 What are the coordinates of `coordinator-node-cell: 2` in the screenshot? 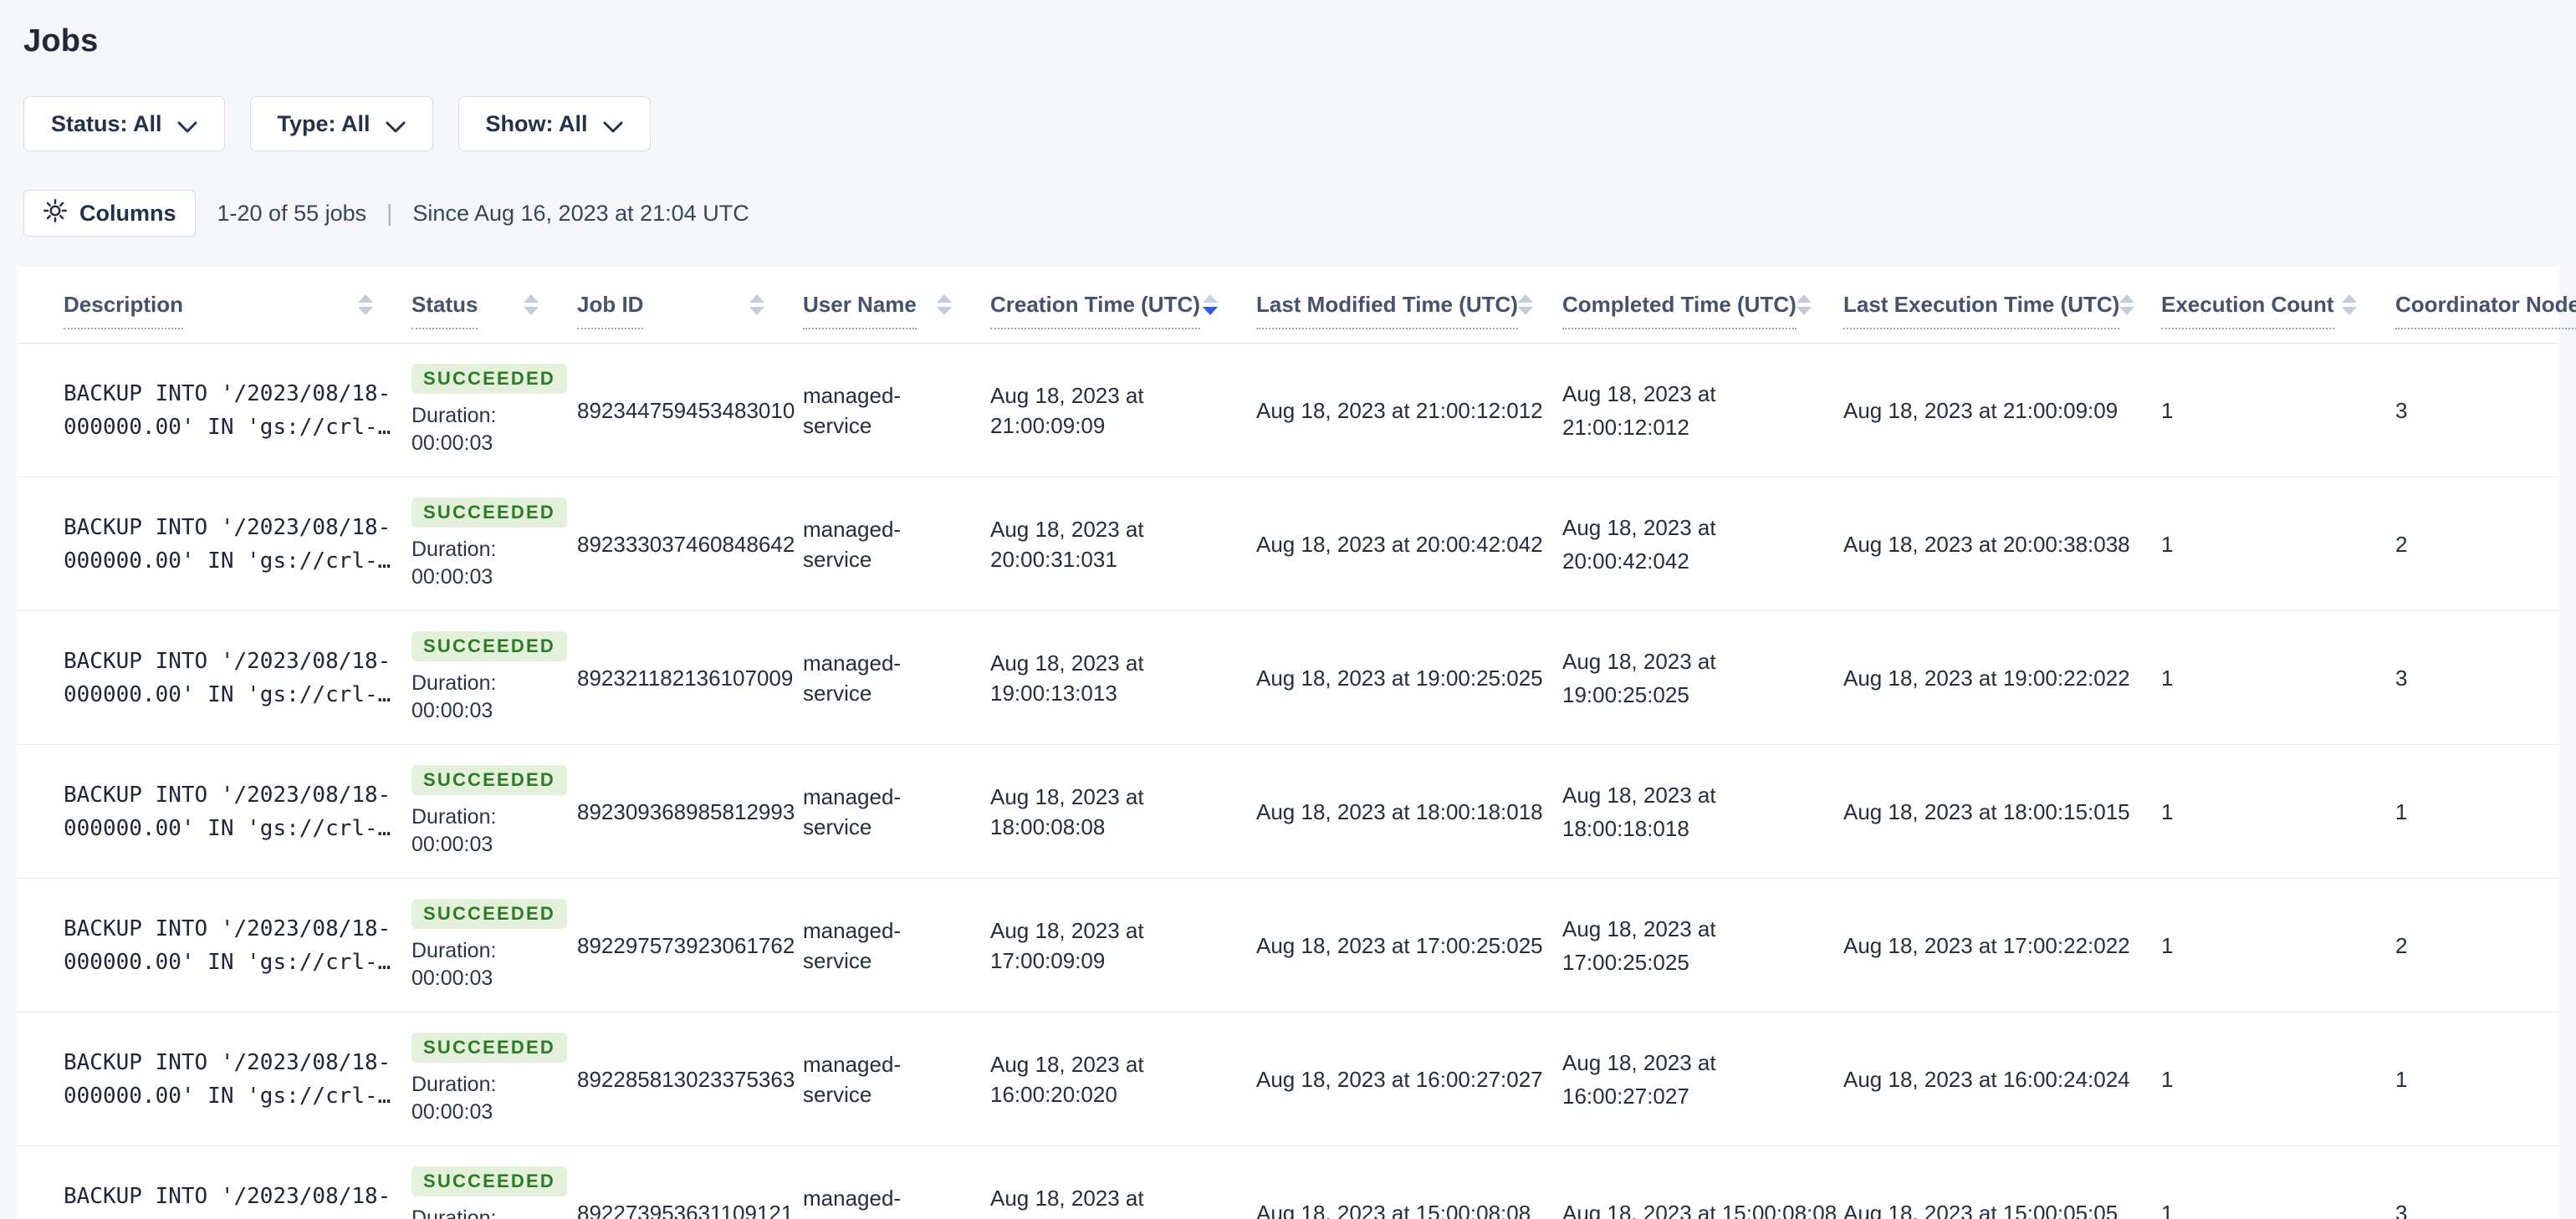 It's located at (2477, 543).